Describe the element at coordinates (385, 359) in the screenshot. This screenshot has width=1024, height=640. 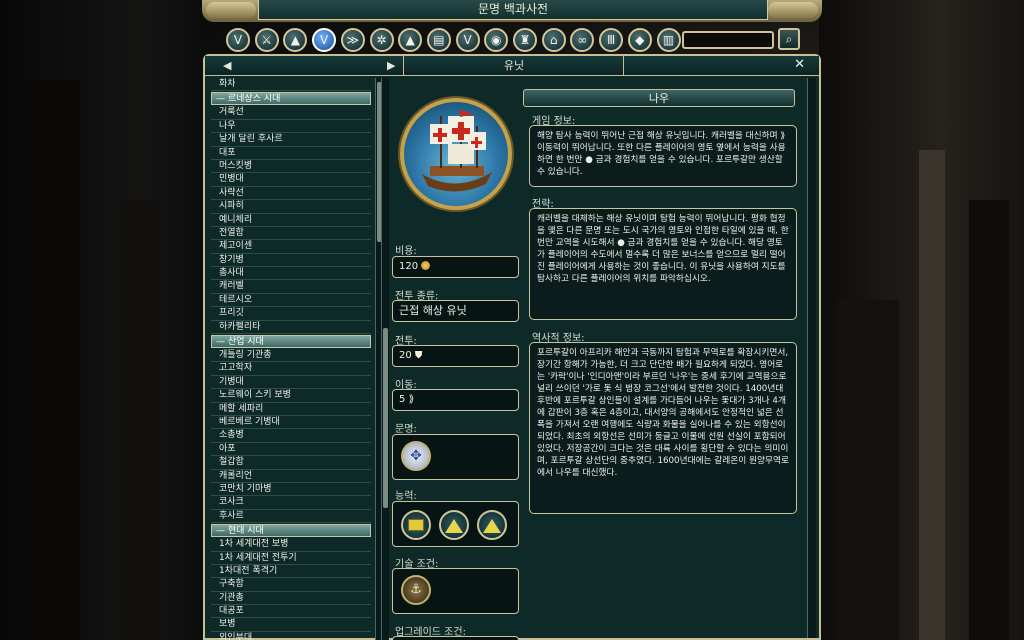
I see `center-scrollbar` at that location.